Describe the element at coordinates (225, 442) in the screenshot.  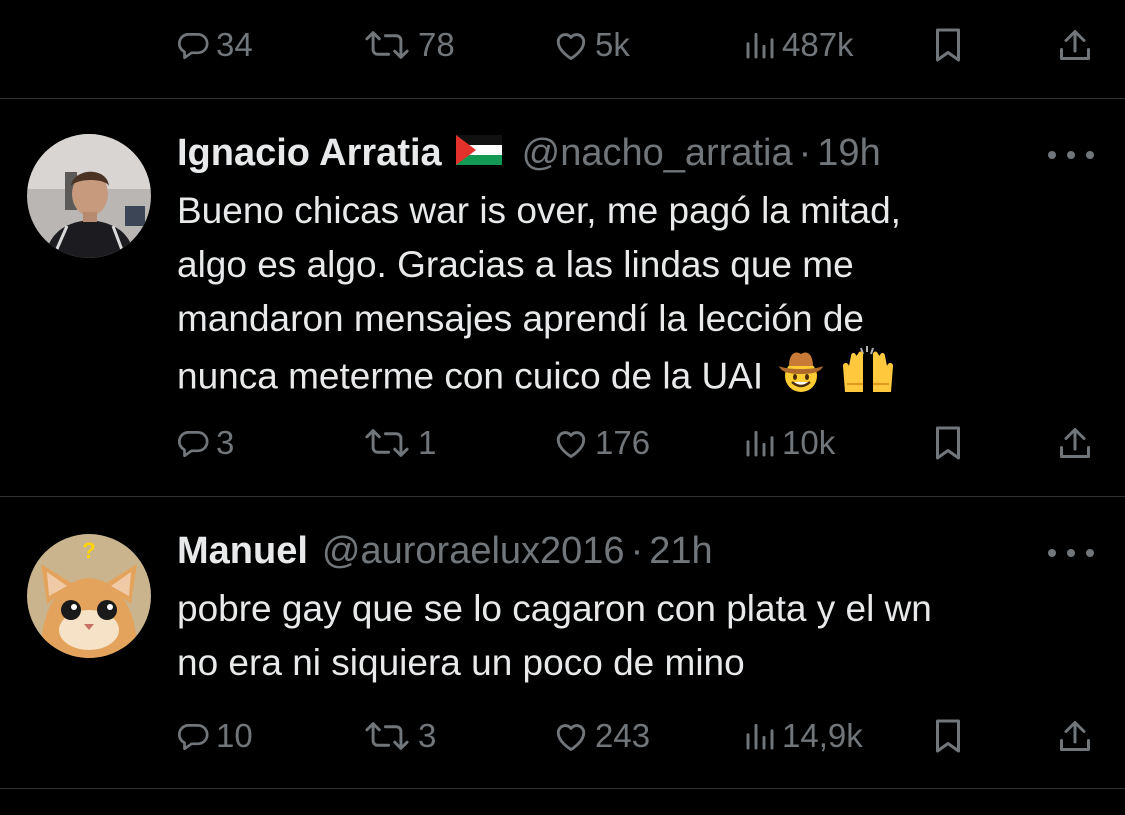
I see `reply-count: 3` at that location.